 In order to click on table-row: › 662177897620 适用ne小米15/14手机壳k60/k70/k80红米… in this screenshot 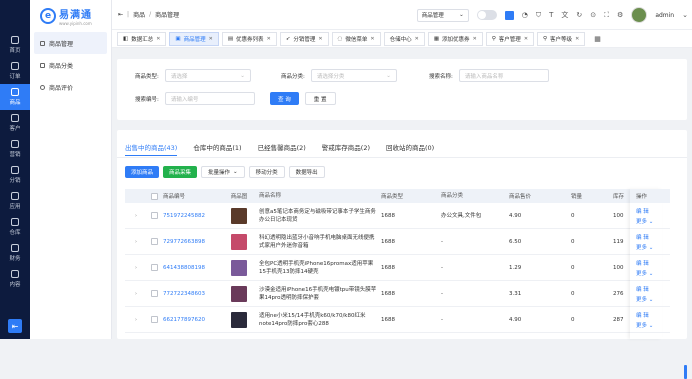, I will do `click(397, 320)`.